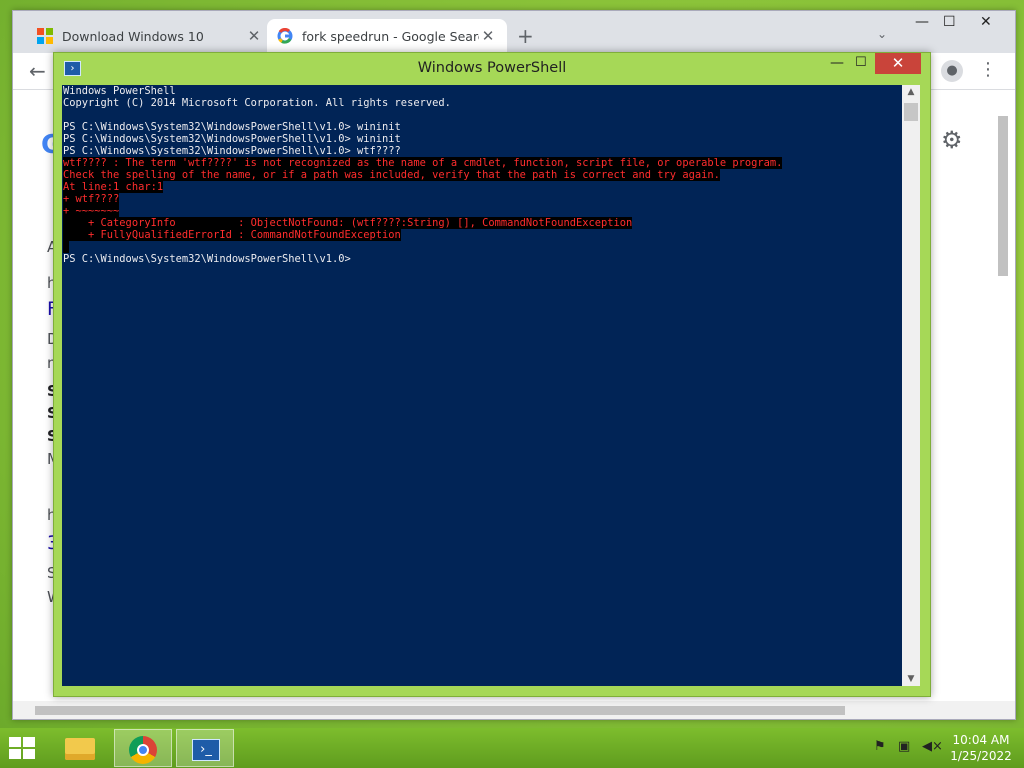 This screenshot has height=768, width=1024. What do you see at coordinates (492, 68) in the screenshot?
I see `window-title: Windows PowerShell` at bounding box center [492, 68].